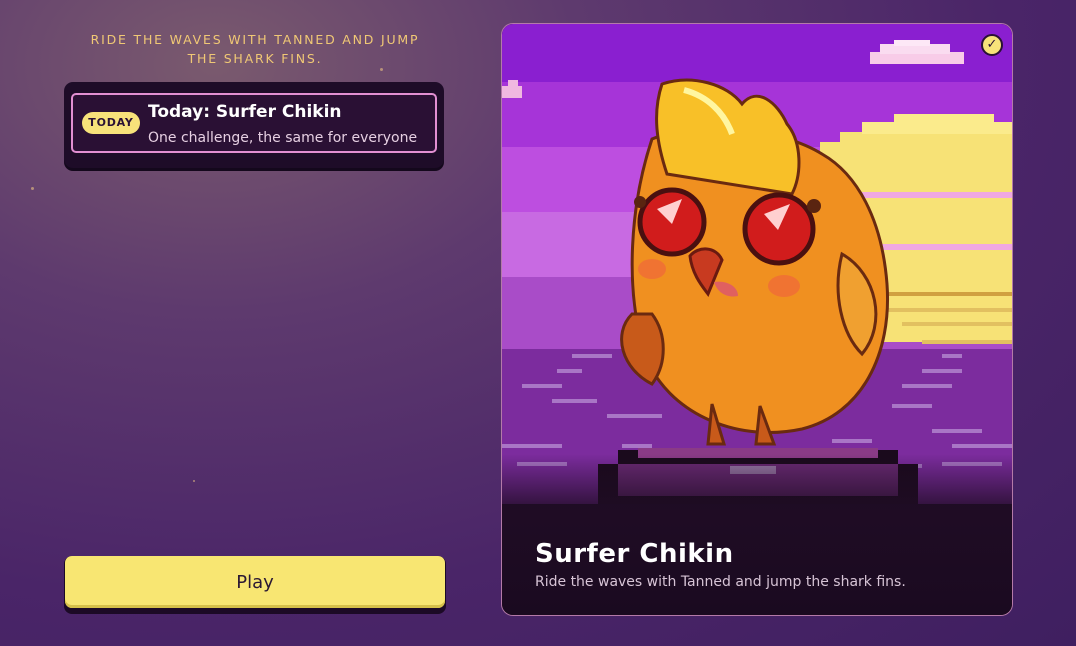 This screenshot has height=646, width=1076. I want to click on check-icon: ✓, so click(992, 45).